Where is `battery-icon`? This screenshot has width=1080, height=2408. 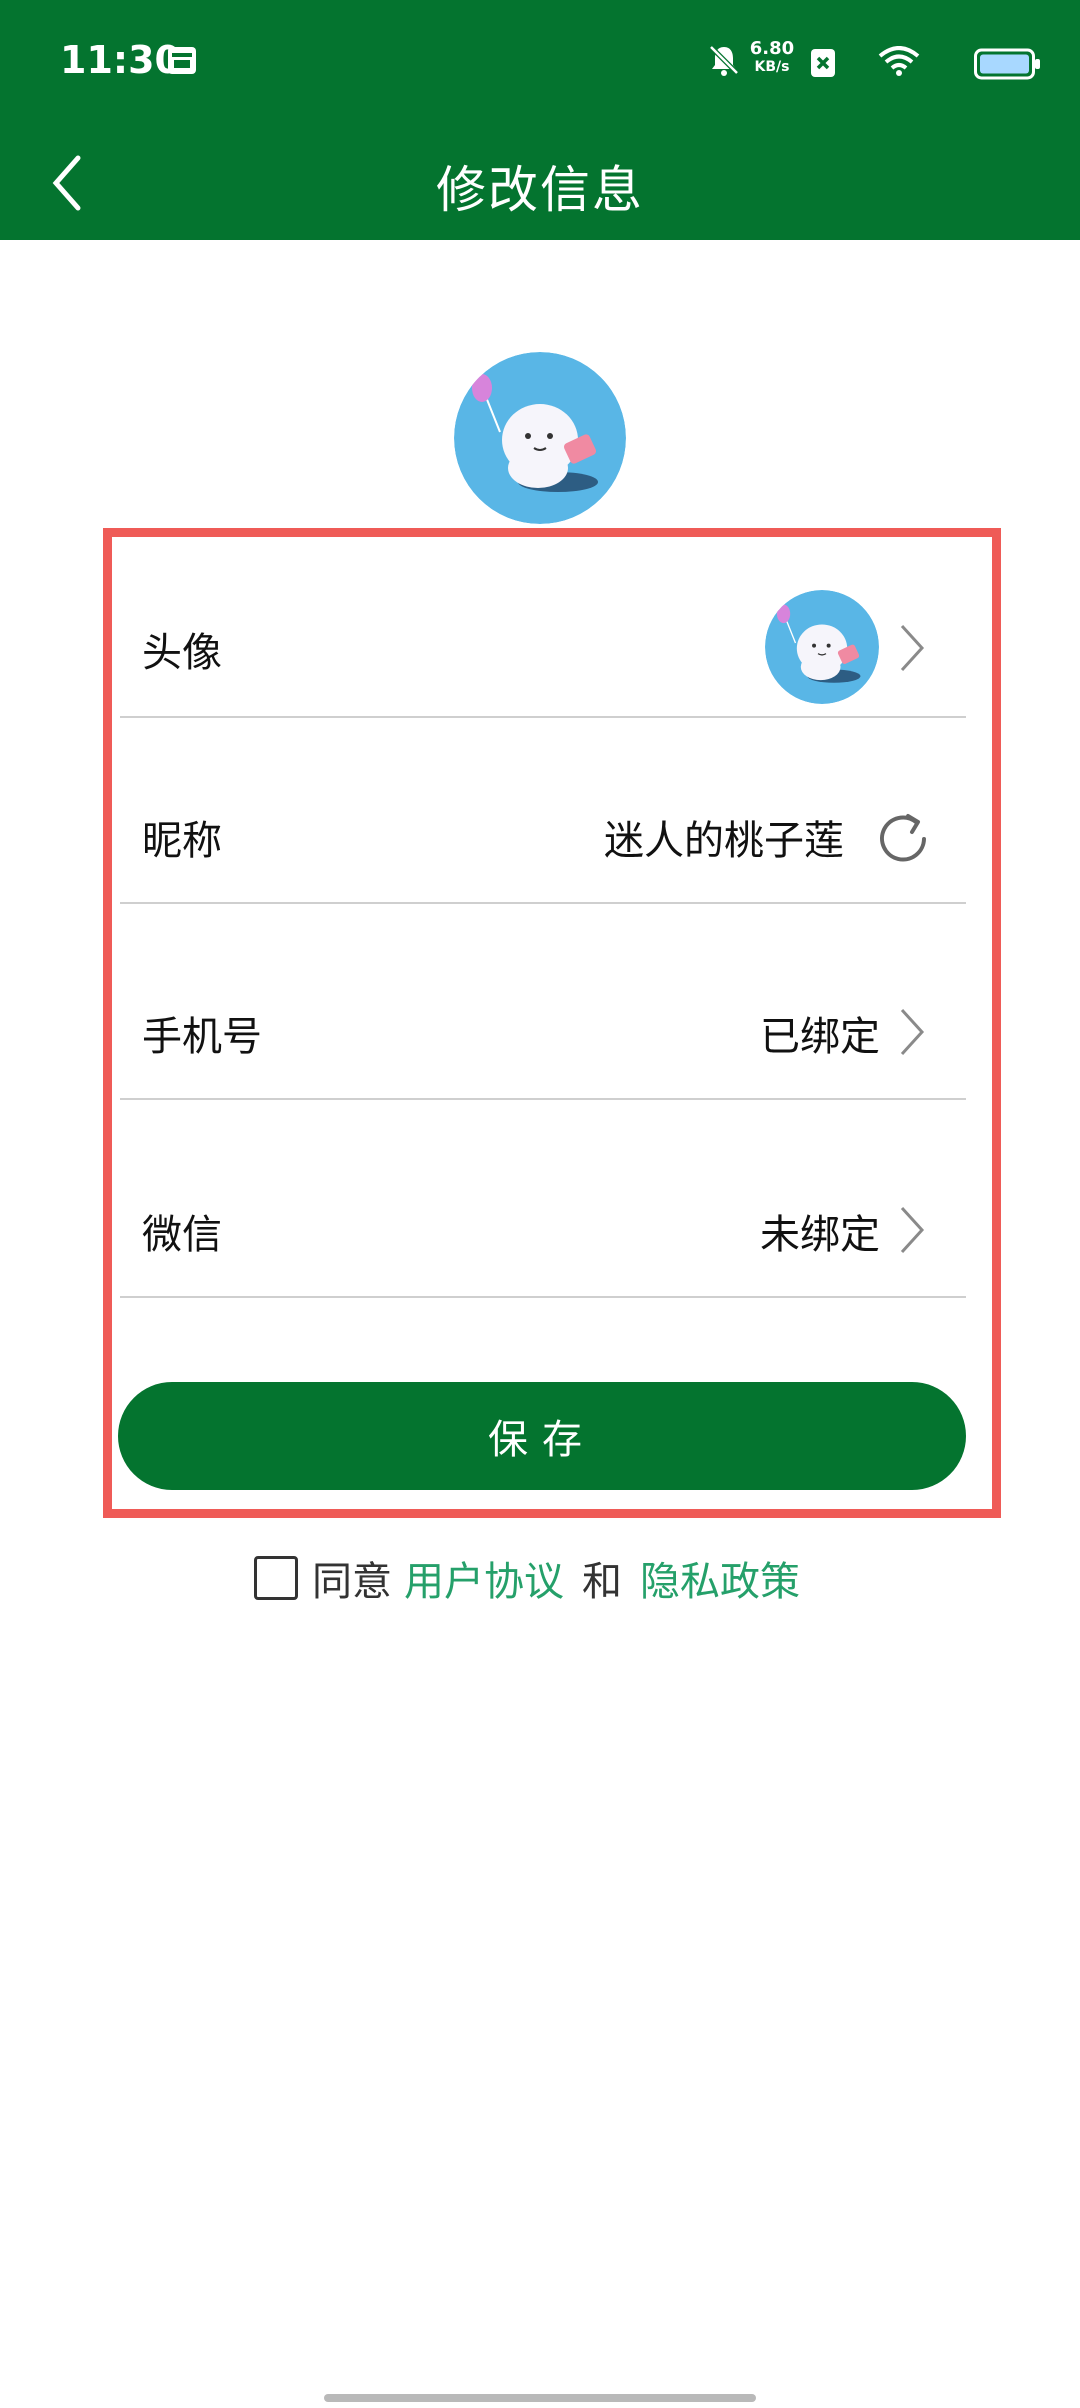
battery-icon is located at coordinates (1007, 64).